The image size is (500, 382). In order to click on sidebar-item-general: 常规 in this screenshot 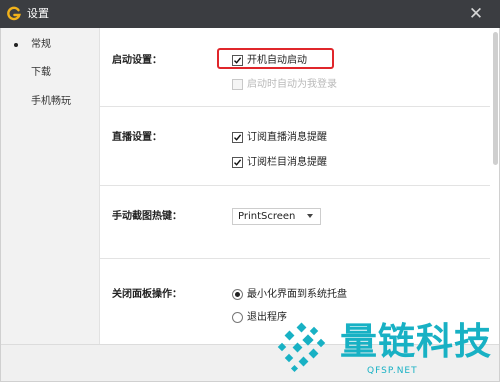, I will do `click(50, 45)`.